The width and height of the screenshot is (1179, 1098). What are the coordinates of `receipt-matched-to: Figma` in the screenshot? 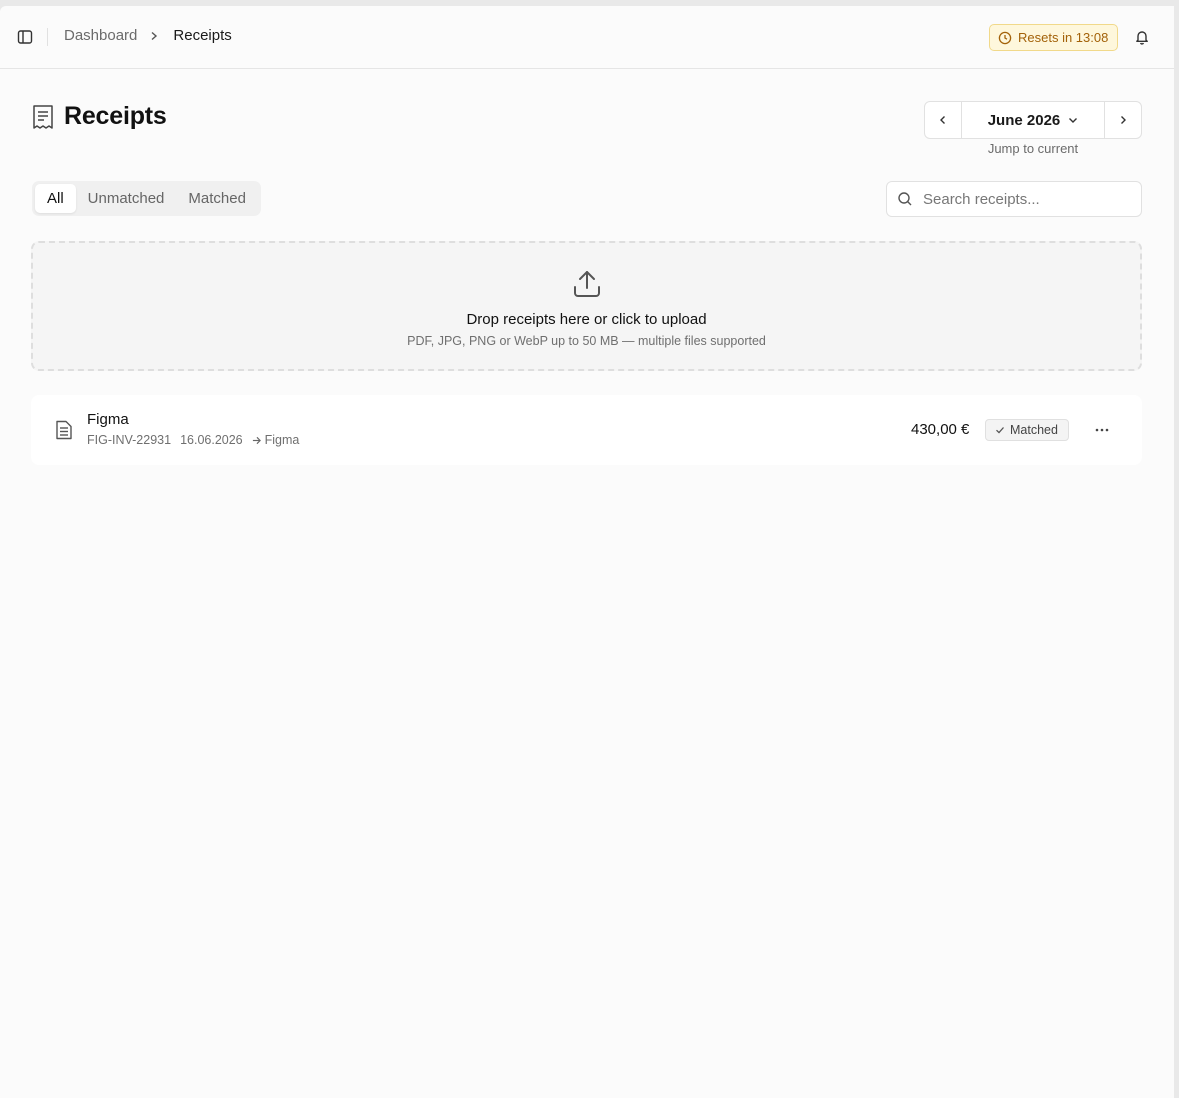 It's located at (282, 440).